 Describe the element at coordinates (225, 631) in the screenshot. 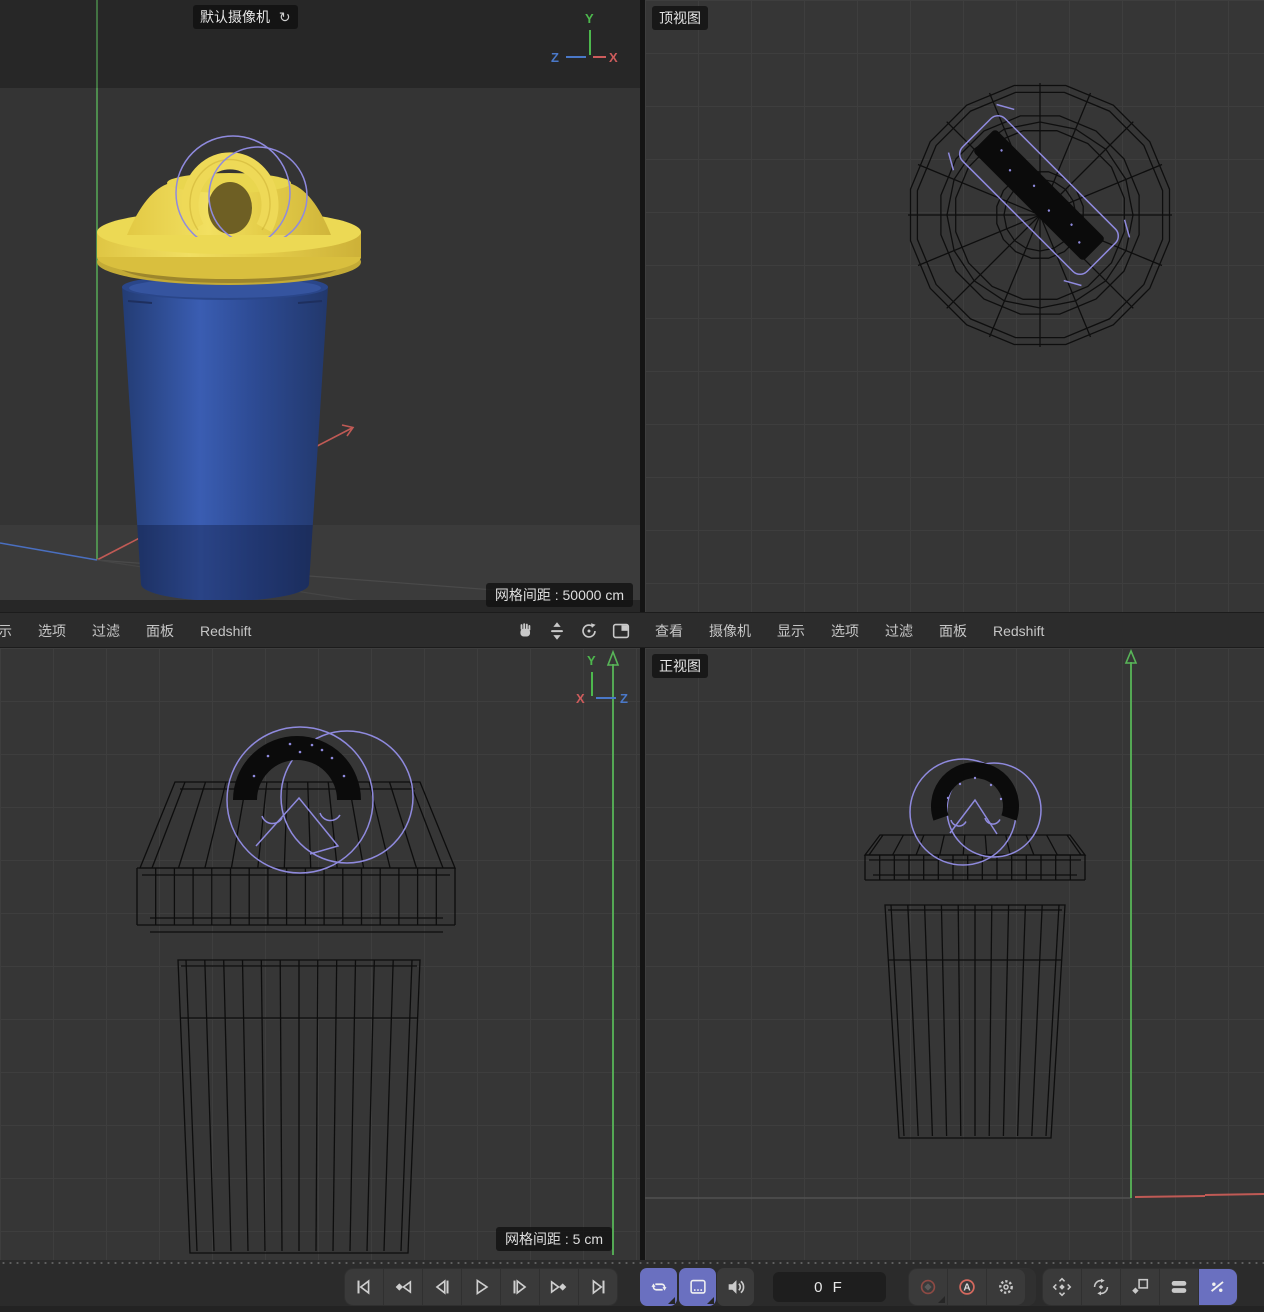

I see `menu-redshift-left: Redshift` at that location.